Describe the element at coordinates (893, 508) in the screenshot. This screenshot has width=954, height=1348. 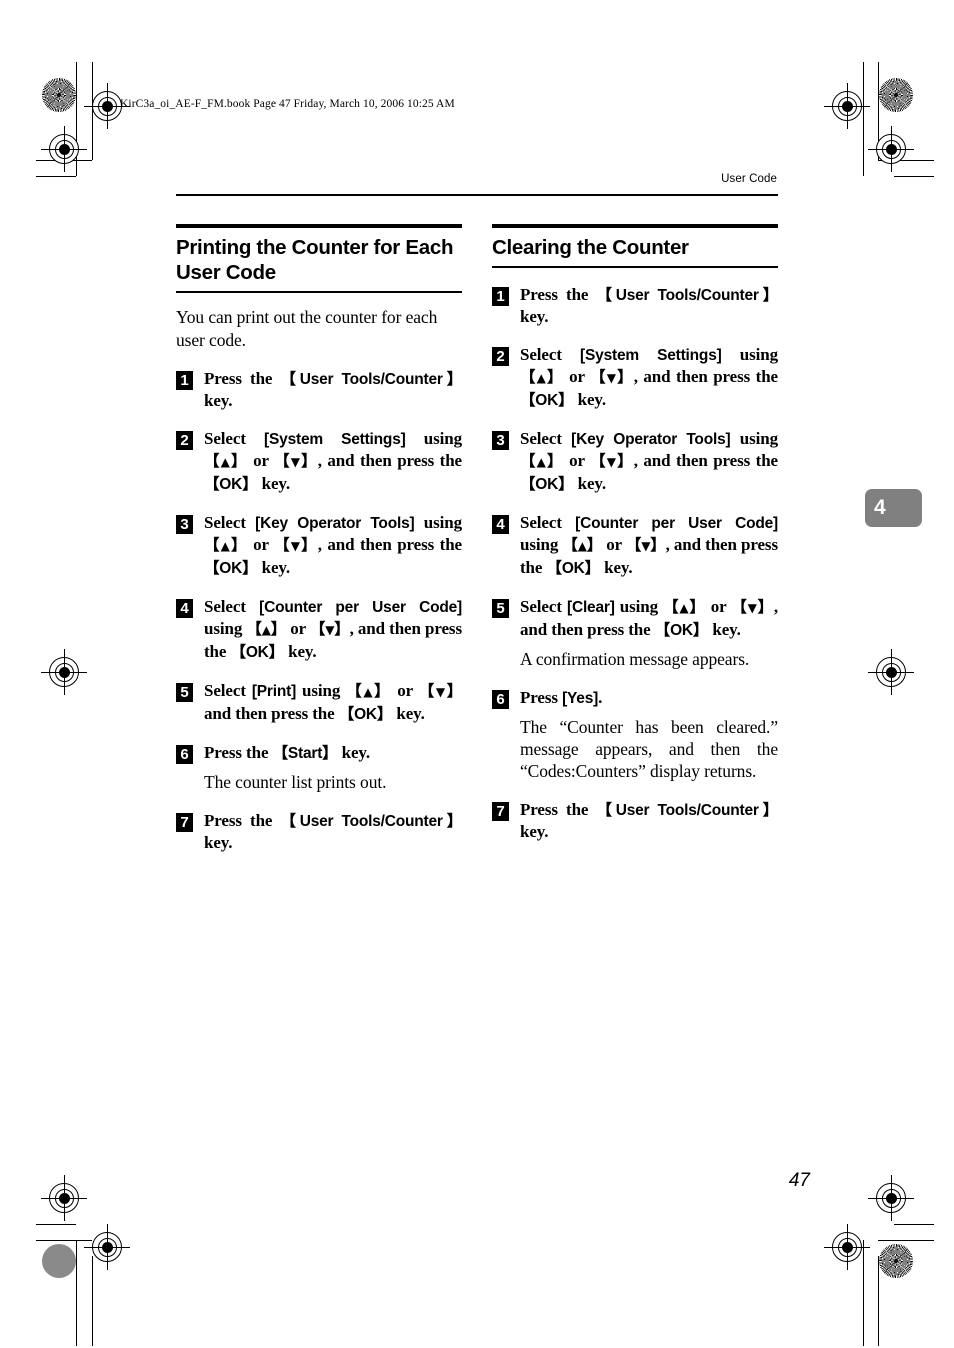
I see `chapter-tab: 4` at that location.